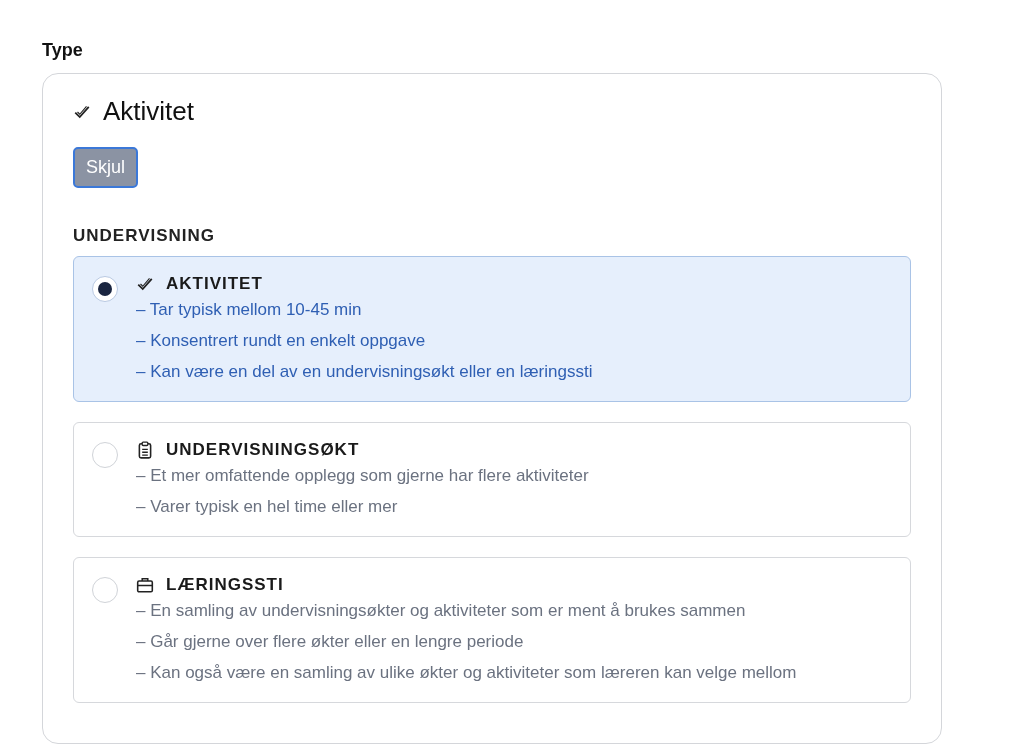  What do you see at coordinates (145, 236) in the screenshot?
I see `section-title: UNDERVISNING` at bounding box center [145, 236].